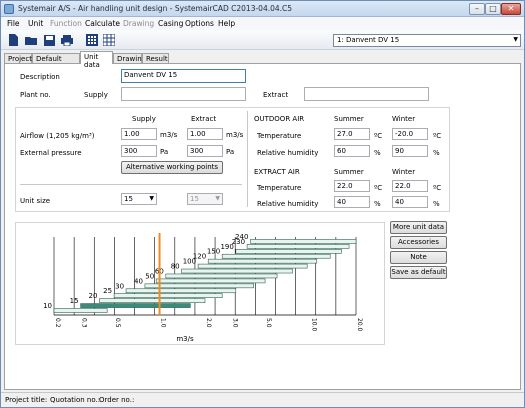 The height and width of the screenshot is (408, 525). I want to click on x-tick-label: 3.0, so click(235, 323).